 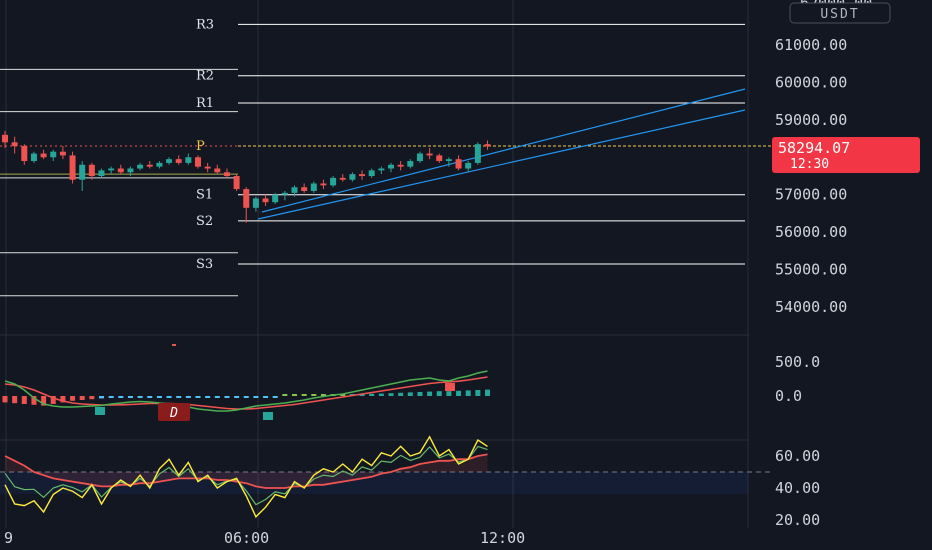 What do you see at coordinates (8, 538) in the screenshot?
I see `time-tick-label: 9` at bounding box center [8, 538].